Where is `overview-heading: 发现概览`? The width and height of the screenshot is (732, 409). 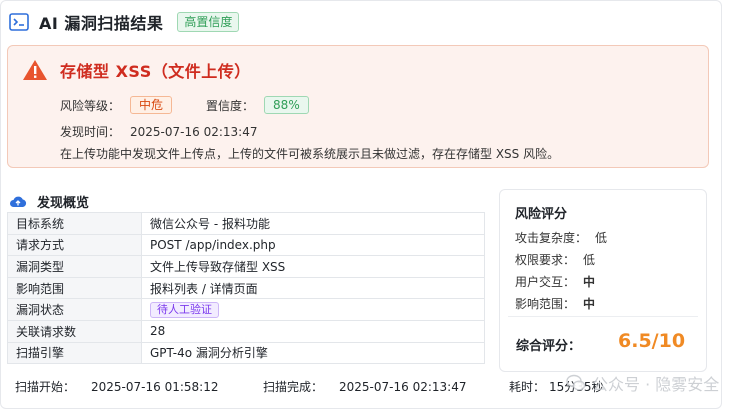 overview-heading: 发现概览 is located at coordinates (49, 201).